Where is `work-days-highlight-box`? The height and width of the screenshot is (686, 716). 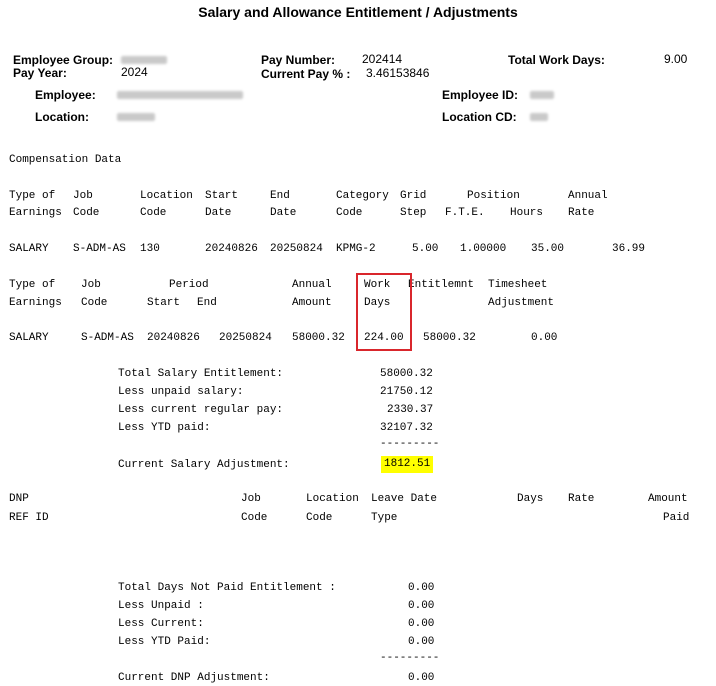
work-days-highlight-box is located at coordinates (384, 312).